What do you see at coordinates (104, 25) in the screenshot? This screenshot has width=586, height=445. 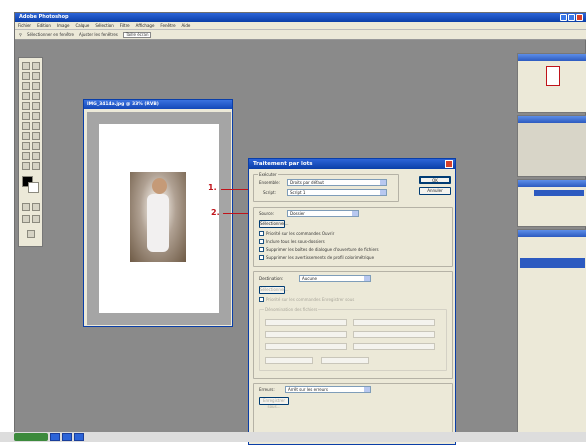 I see `menu-select: Sélection` at bounding box center [104, 25].